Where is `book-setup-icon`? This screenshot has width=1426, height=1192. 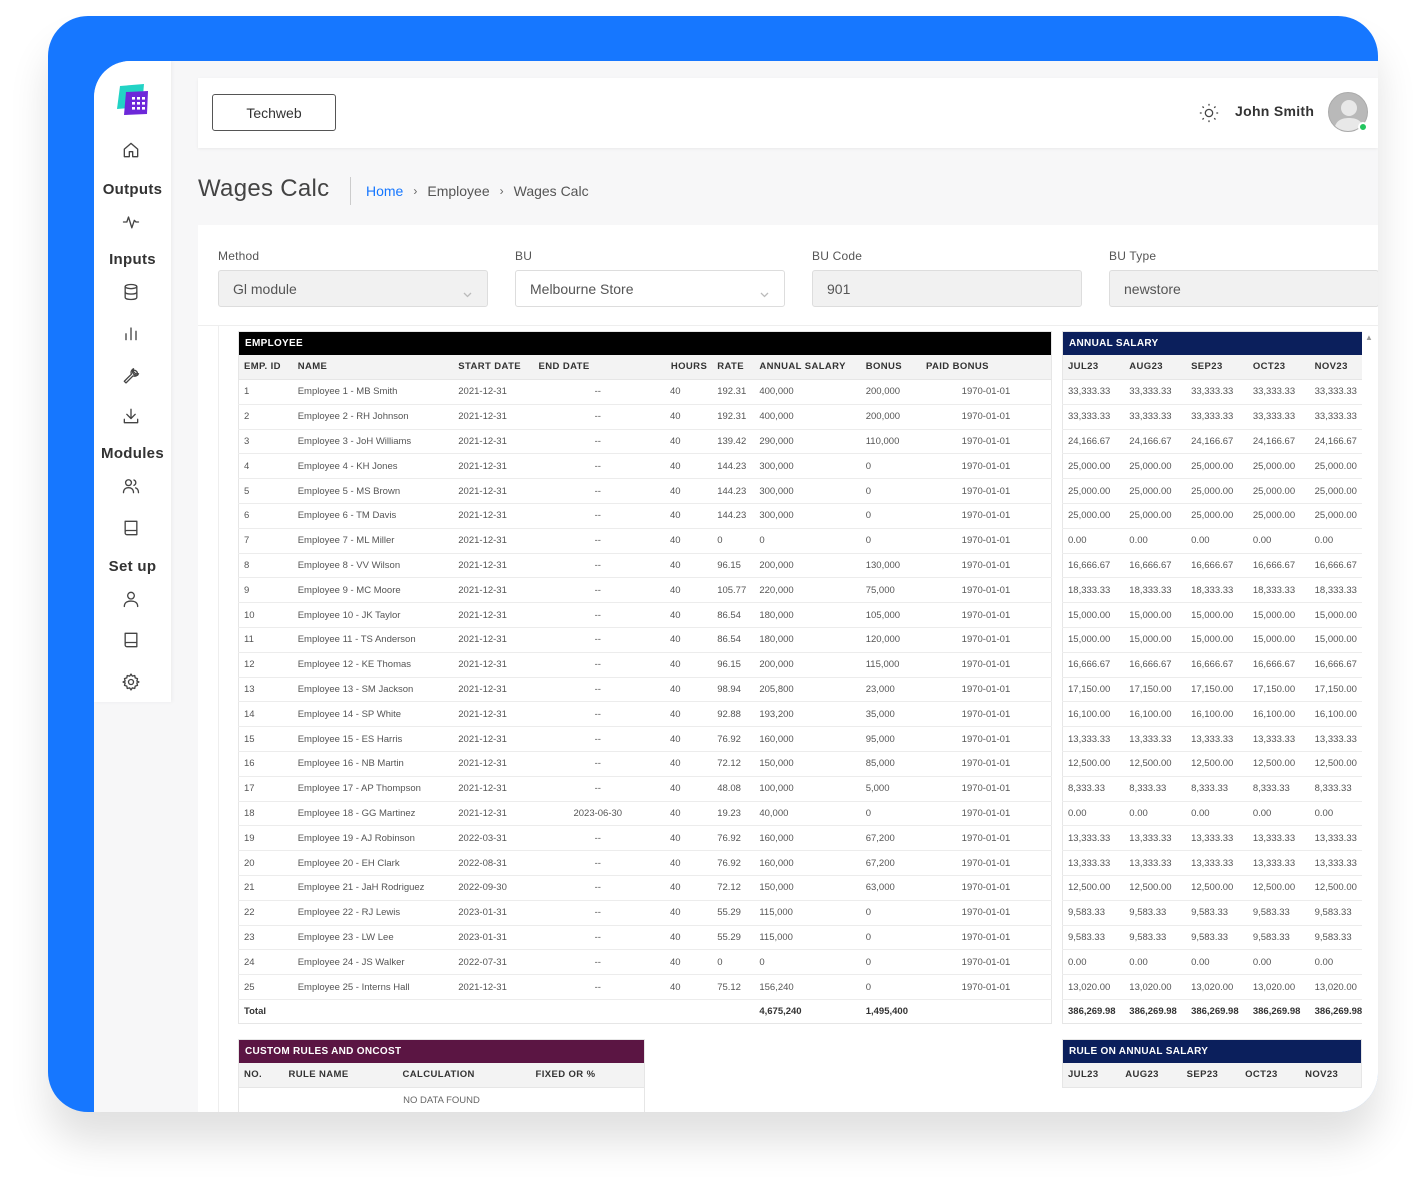 book-setup-icon is located at coordinates (131, 640).